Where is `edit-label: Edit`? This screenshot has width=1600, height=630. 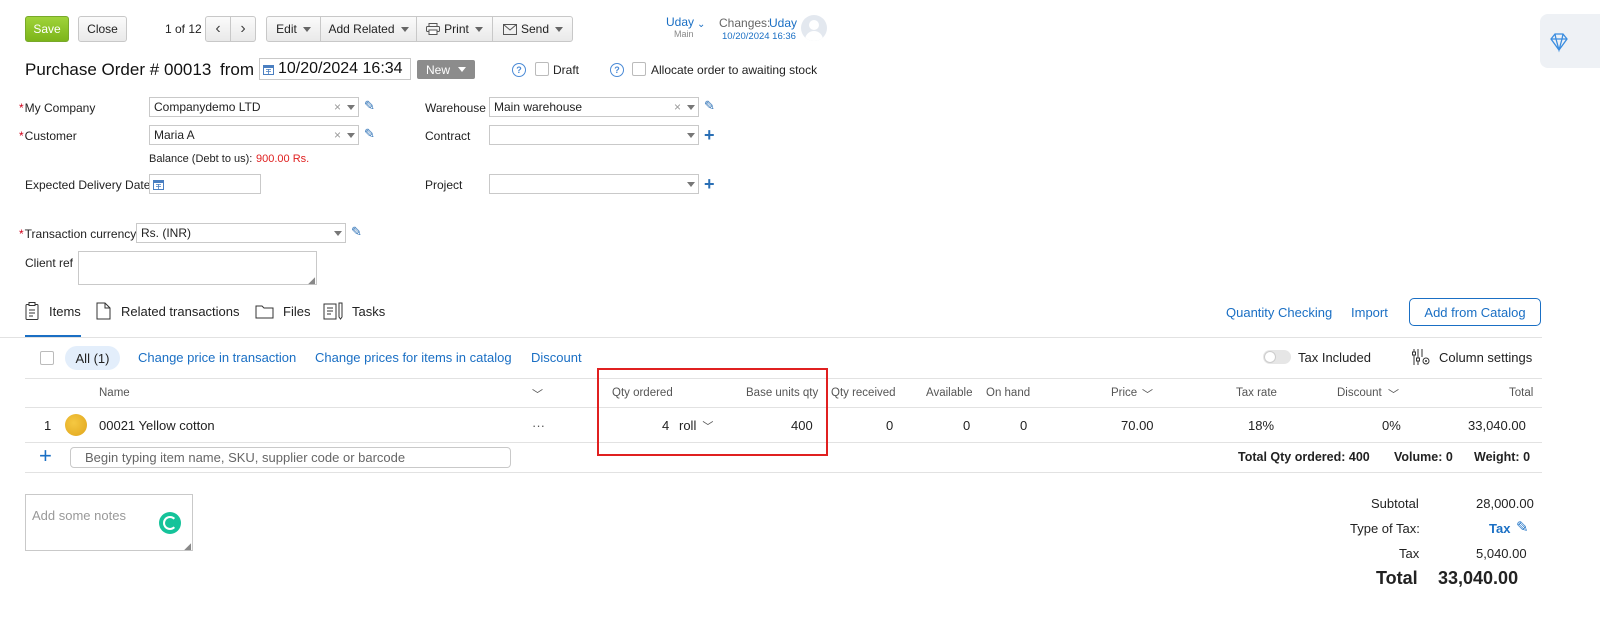
edit-label: Edit is located at coordinates (286, 29).